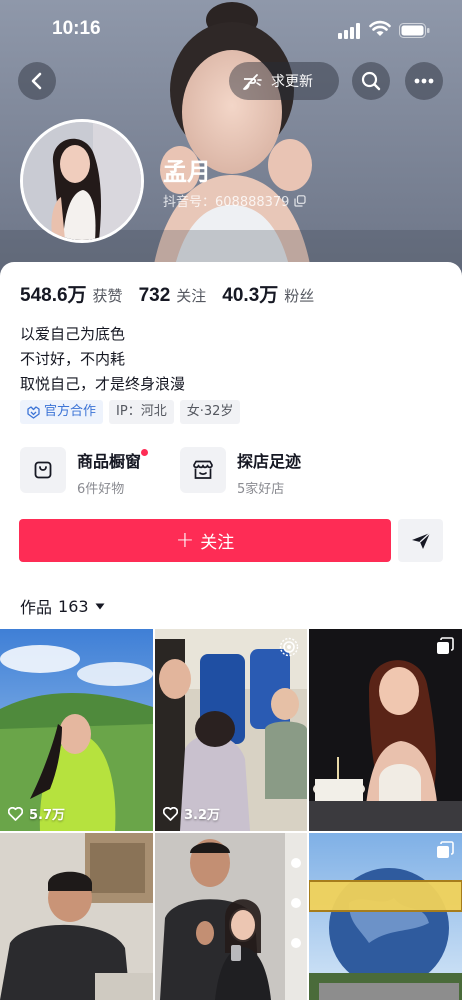 The image size is (462, 1000). I want to click on entry-shop-window-title: 商品橱窗, so click(109, 461).